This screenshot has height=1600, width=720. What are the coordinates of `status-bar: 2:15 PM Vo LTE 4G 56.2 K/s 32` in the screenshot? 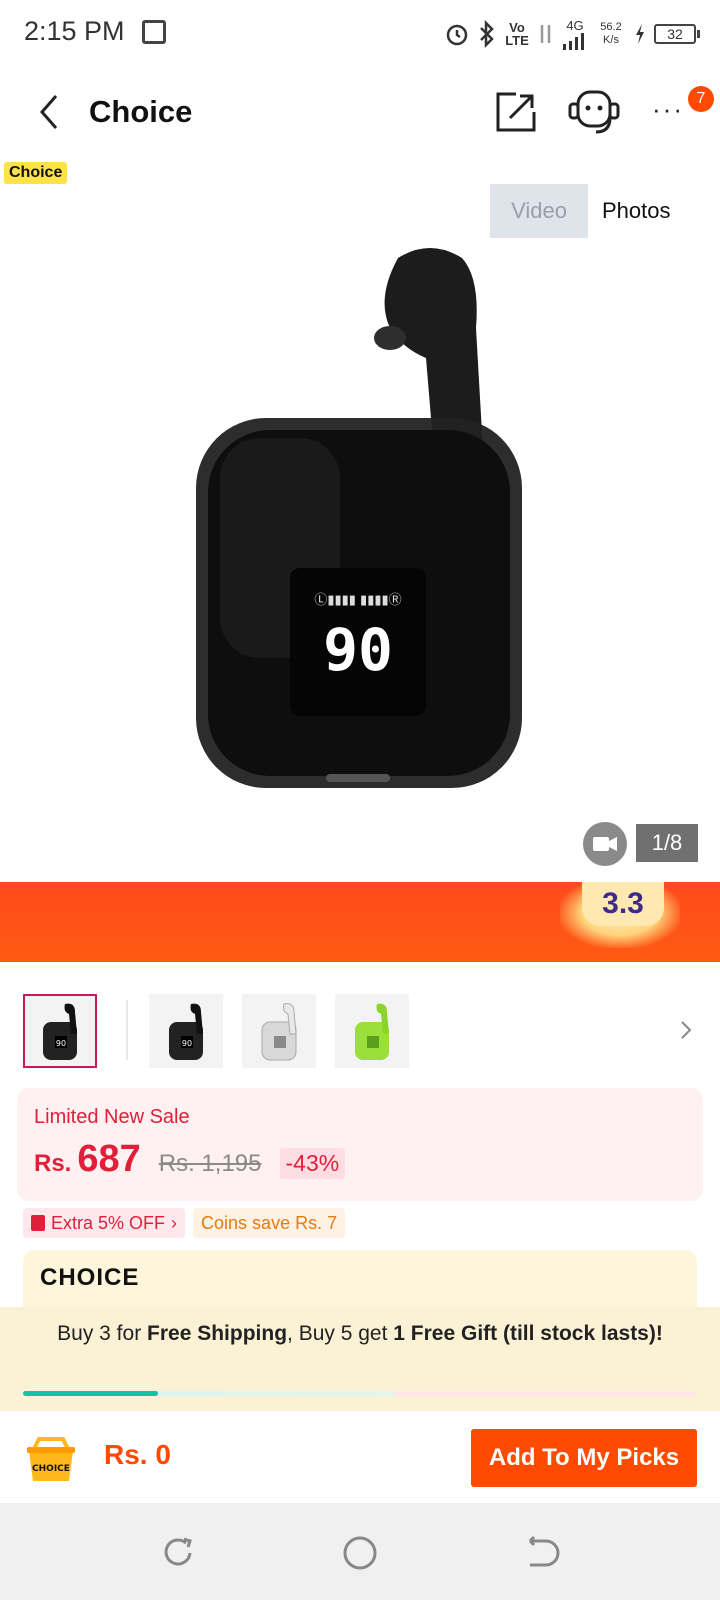 It's located at (360, 33).